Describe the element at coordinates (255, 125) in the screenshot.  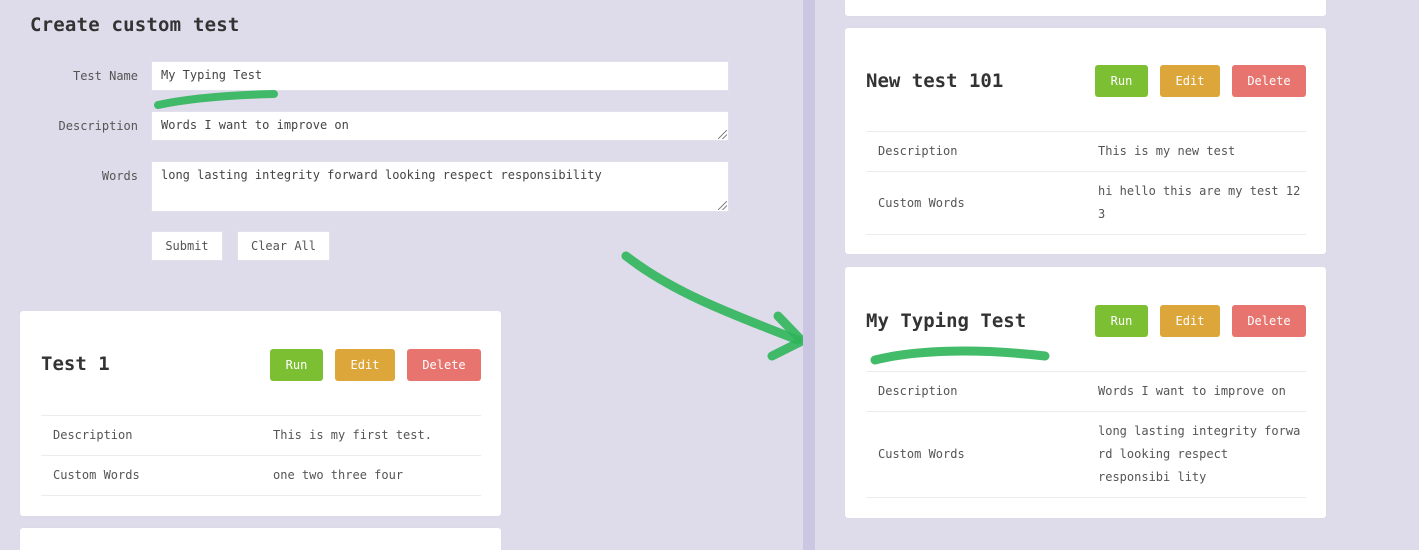
I see `description-textarea-value: Words I want to improve on` at that location.